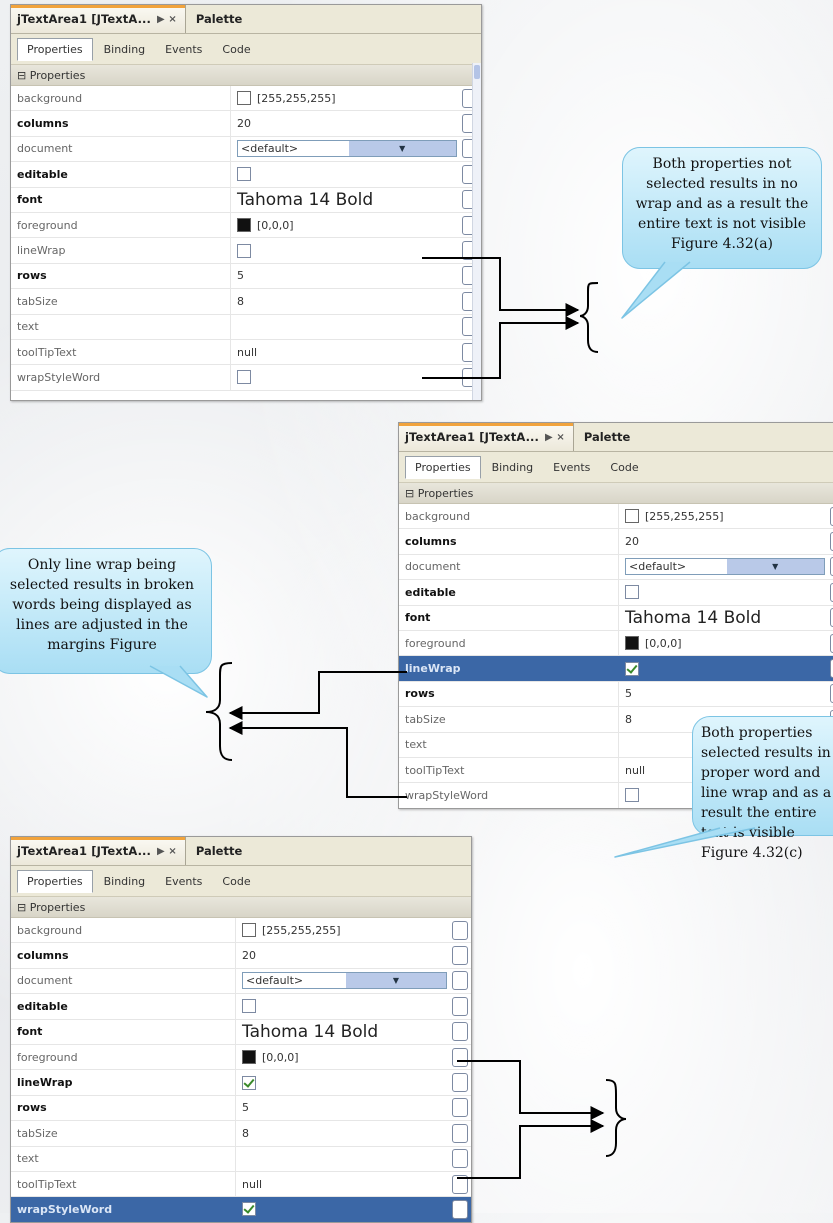  I want to click on tabsize-value: 8, so click(342, 1133).